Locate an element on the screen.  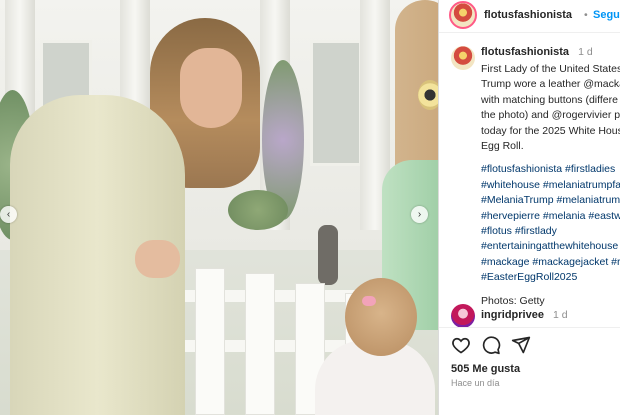
header-username: flotusfashionista is located at coordinates (528, 15).